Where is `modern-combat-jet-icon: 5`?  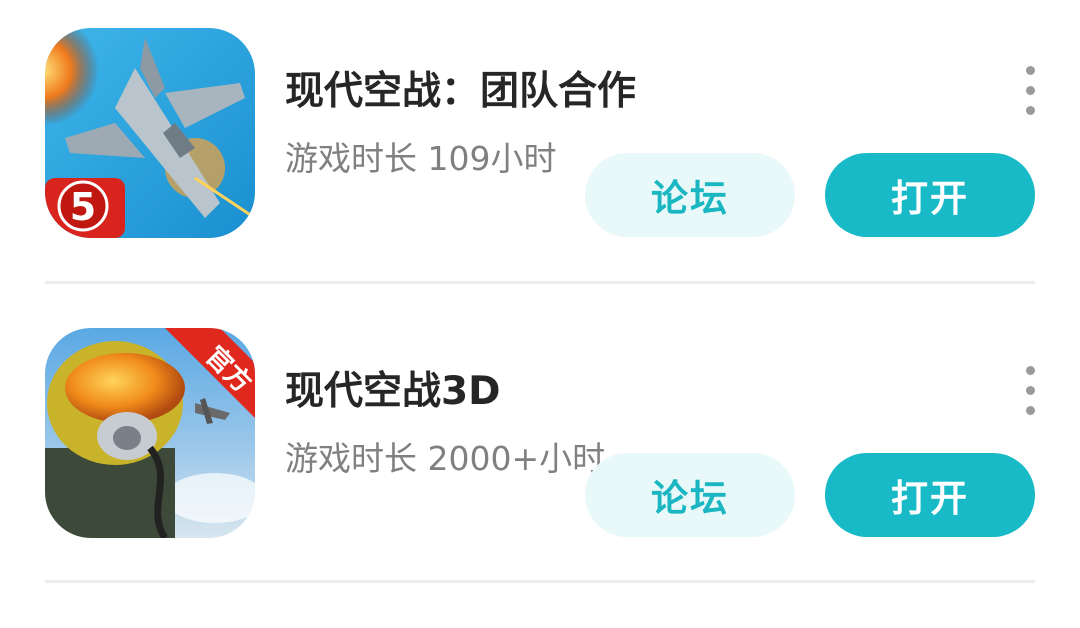 modern-combat-jet-icon: 5 is located at coordinates (150, 133).